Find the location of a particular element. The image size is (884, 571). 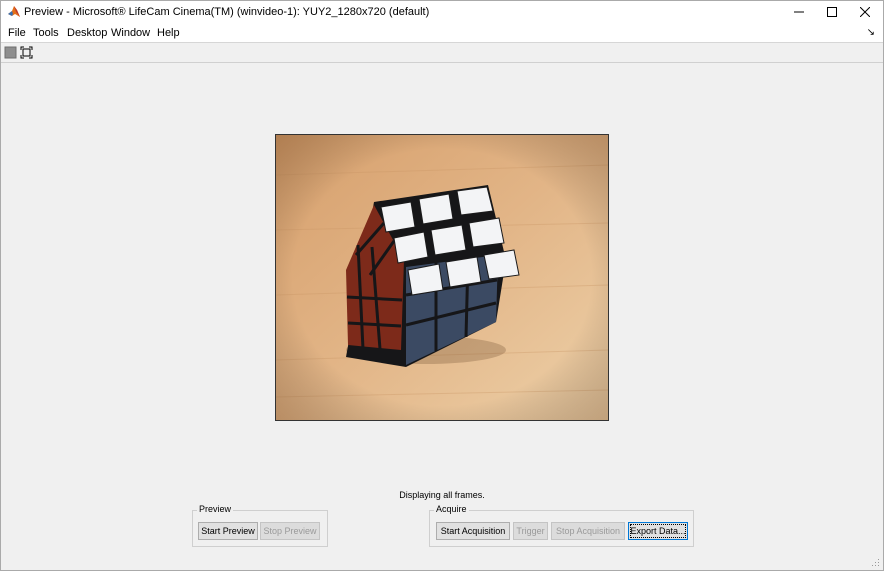

matlab-icon is located at coordinates (14, 11).